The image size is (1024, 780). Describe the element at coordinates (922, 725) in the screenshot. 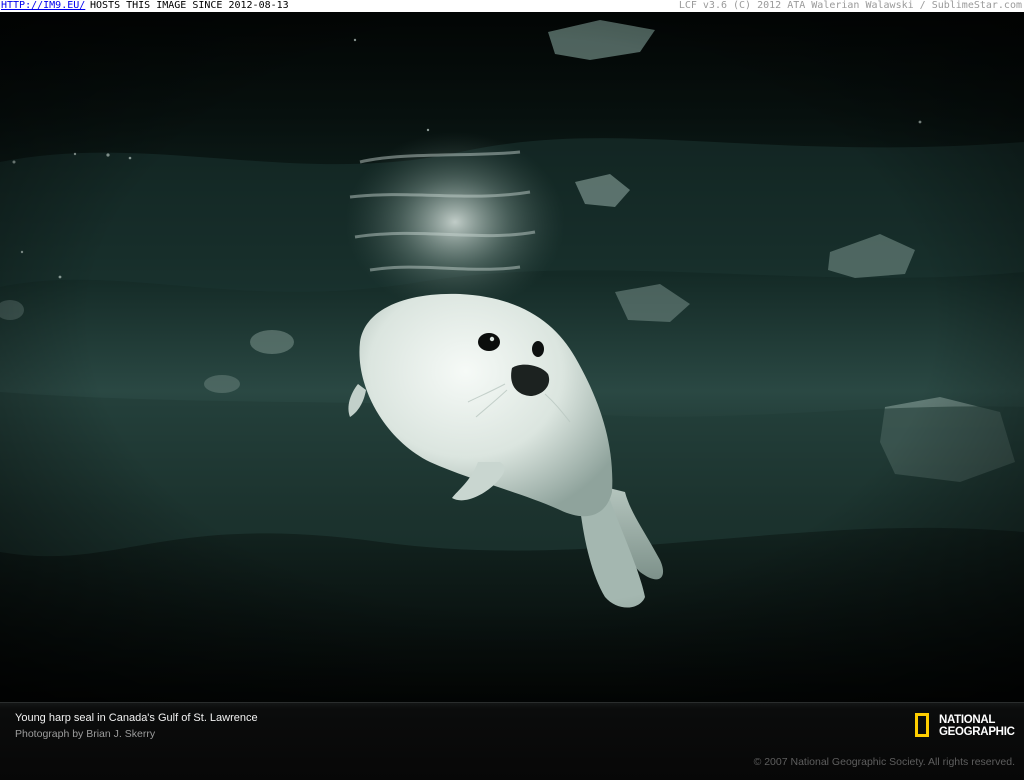

I see `yellow-frame-icon` at that location.